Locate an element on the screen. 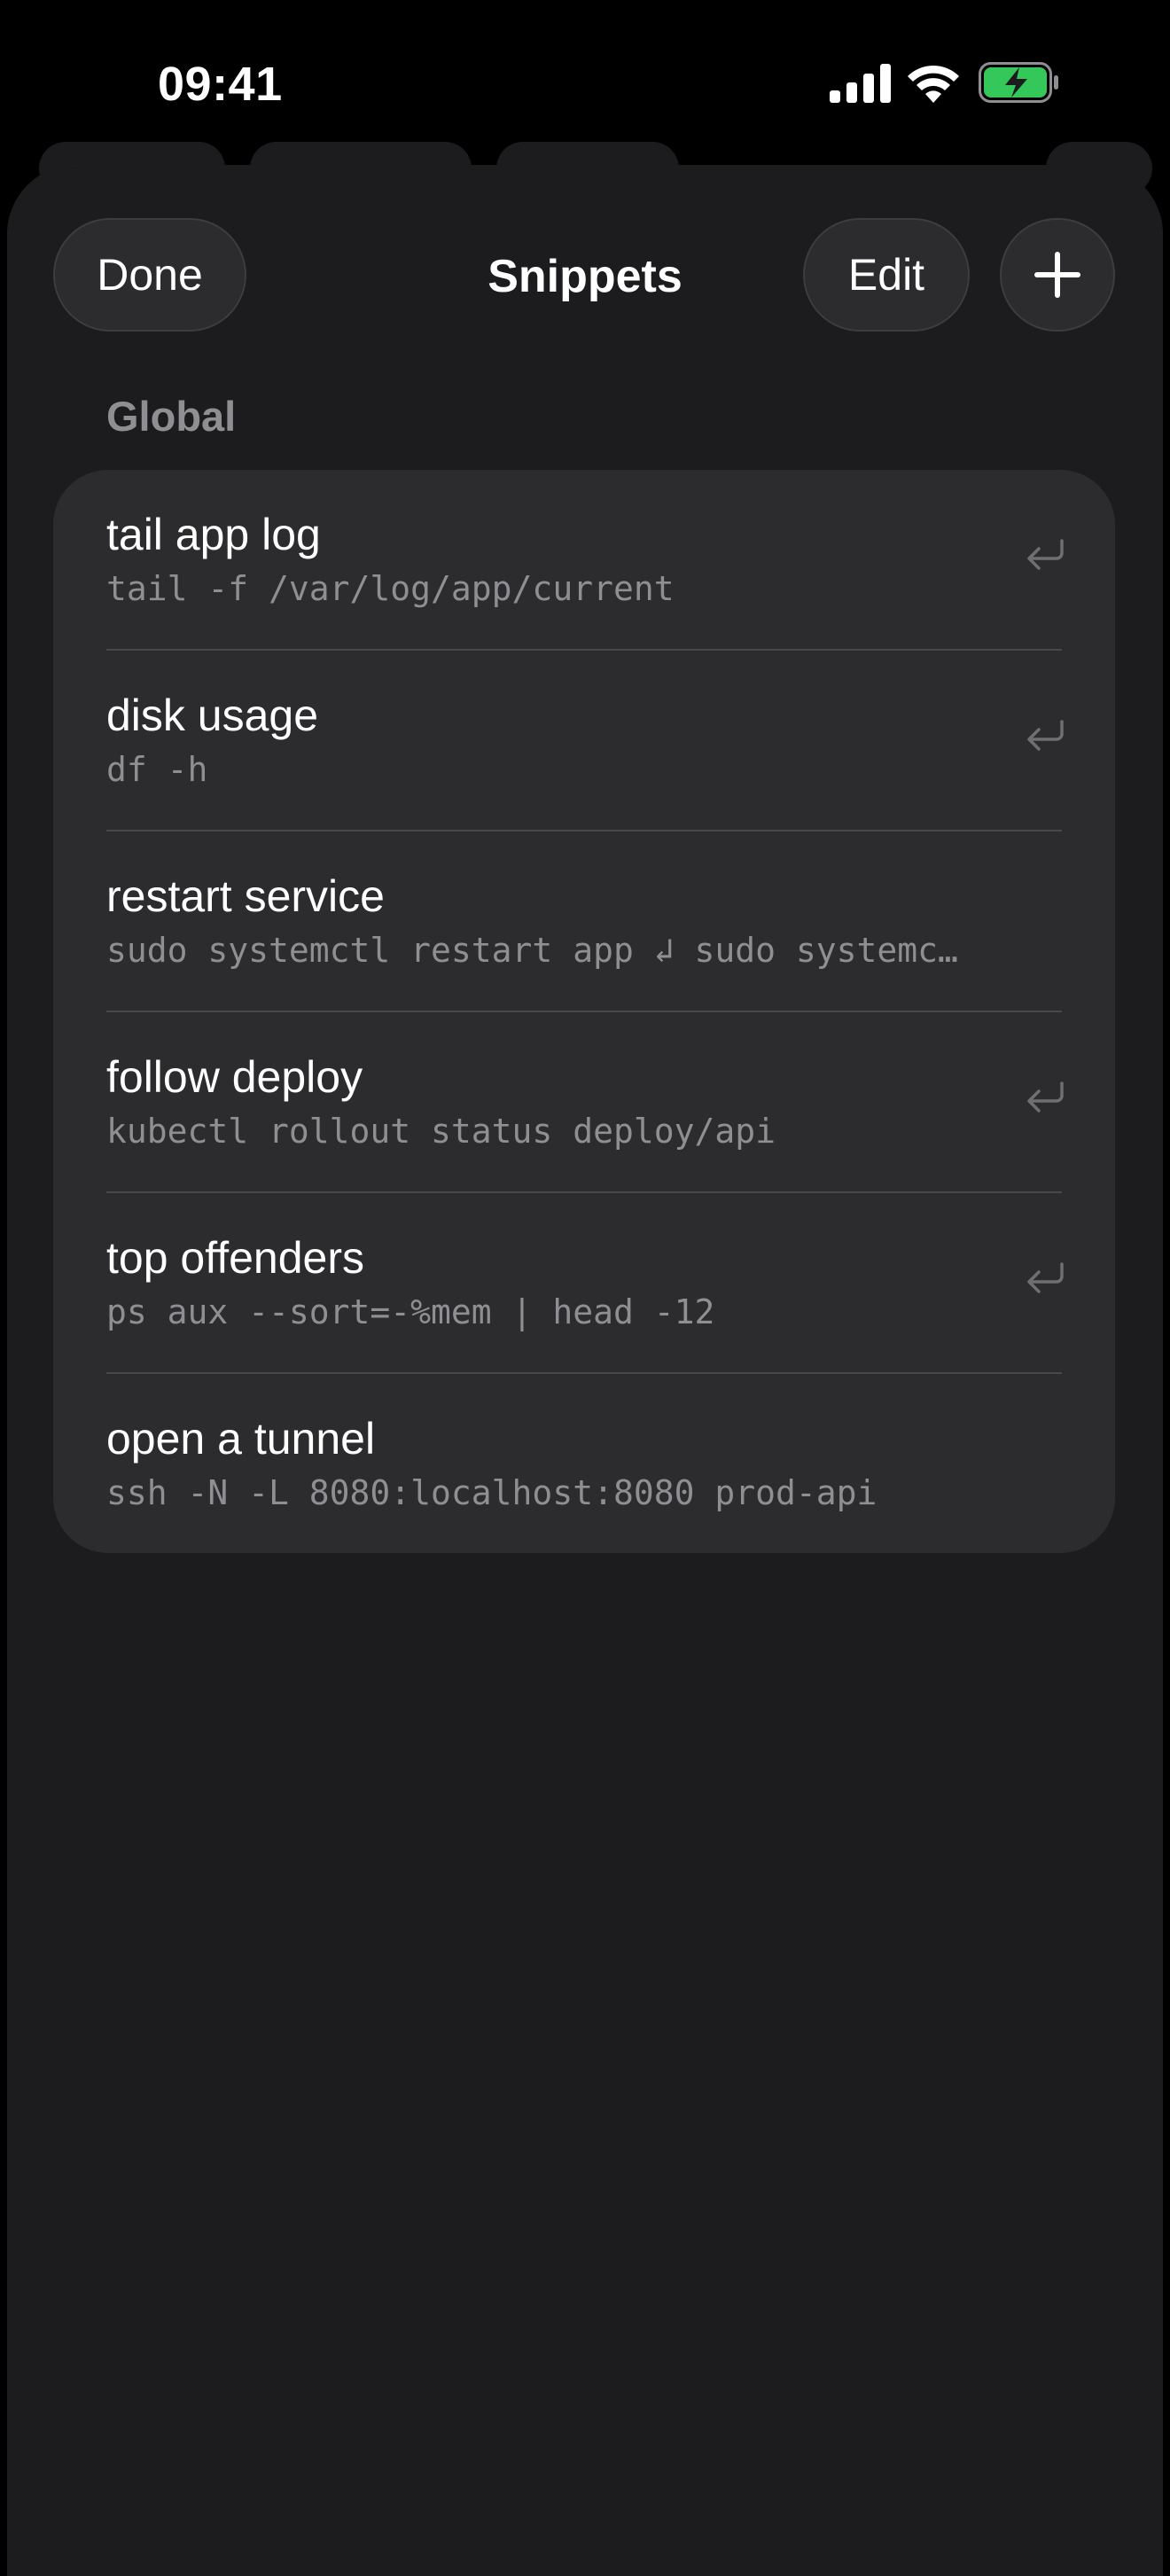  status-time: 09:41 is located at coordinates (220, 84).